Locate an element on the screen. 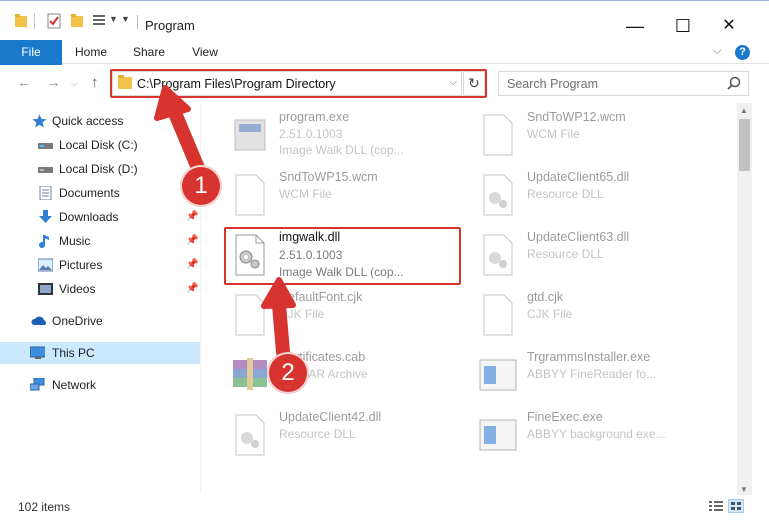 Image resolution: width=769 pixels, height=531 pixels. file-name: SndToWP12.wcm is located at coordinates (576, 117).